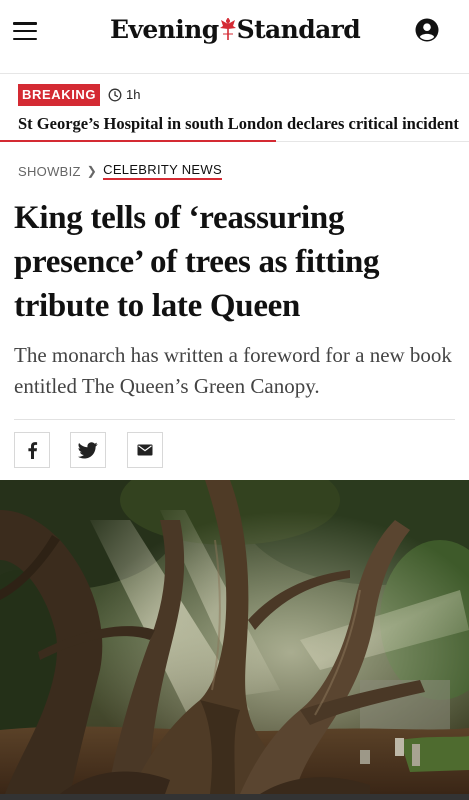 The image size is (469, 800). Describe the element at coordinates (234, 419) in the screenshot. I see `section-divider` at that location.